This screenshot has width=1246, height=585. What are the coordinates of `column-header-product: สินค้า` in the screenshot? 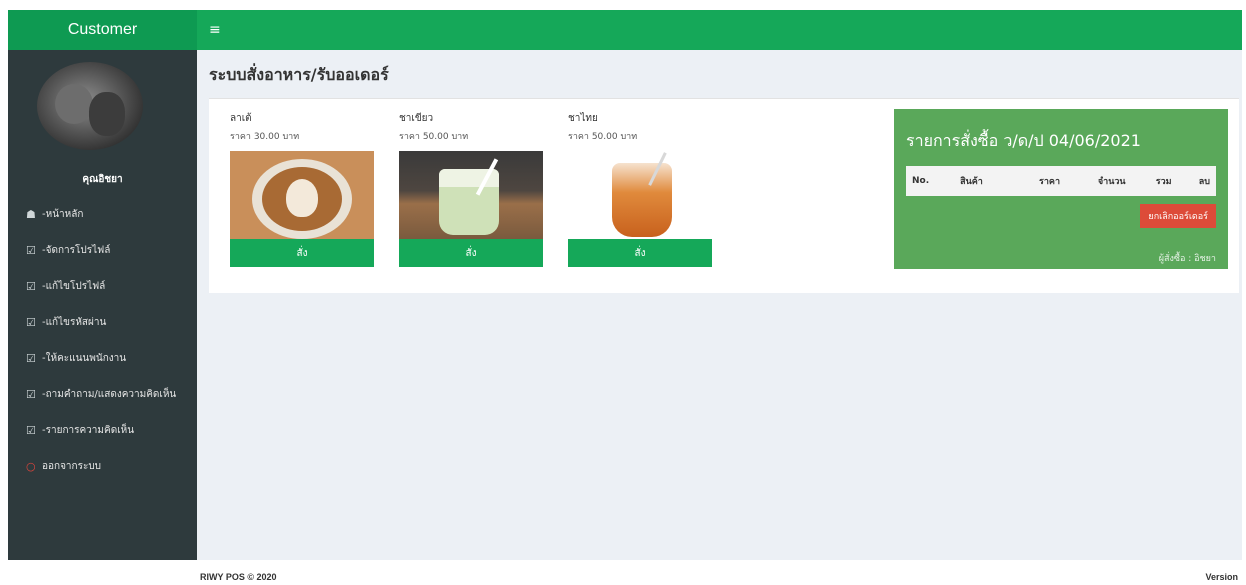 It's located at (983, 181).